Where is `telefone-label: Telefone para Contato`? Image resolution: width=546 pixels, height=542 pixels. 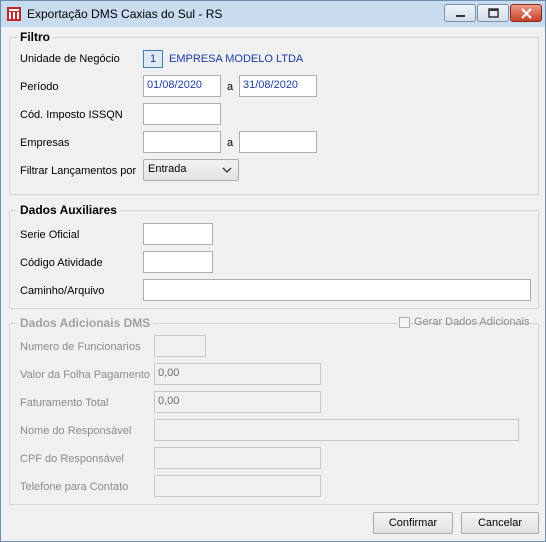
telefone-label: Telefone para Contato is located at coordinates (74, 487).